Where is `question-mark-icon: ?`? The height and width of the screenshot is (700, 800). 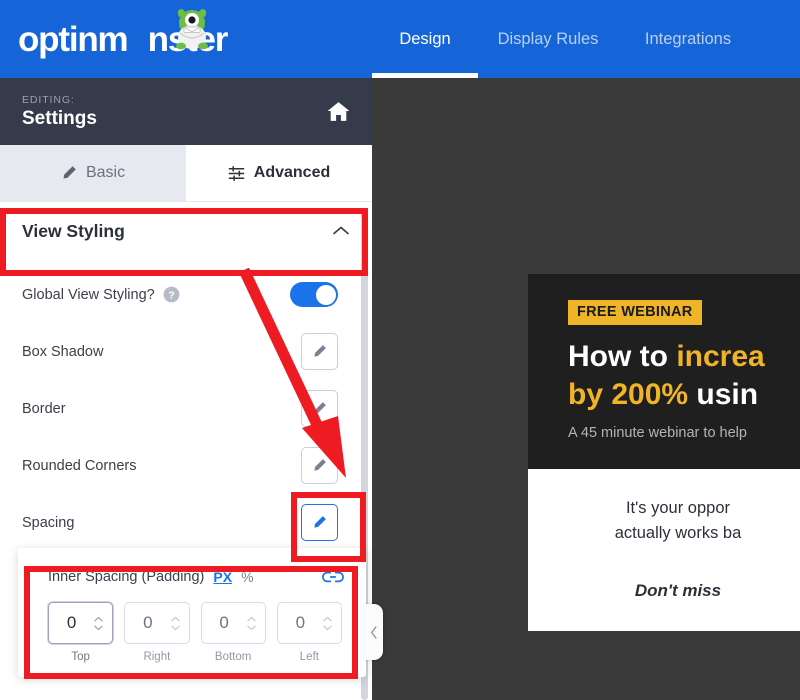
question-mark-icon: ? is located at coordinates (171, 294).